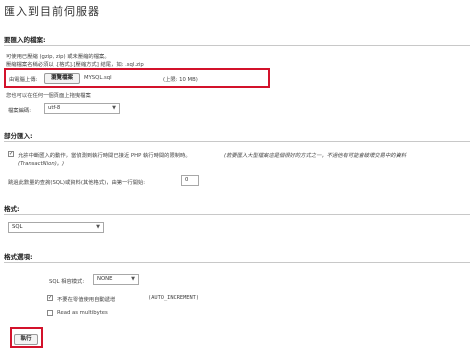 The image size is (474, 348). I want to click on format-options-heading: 格式選項:, so click(18, 257).